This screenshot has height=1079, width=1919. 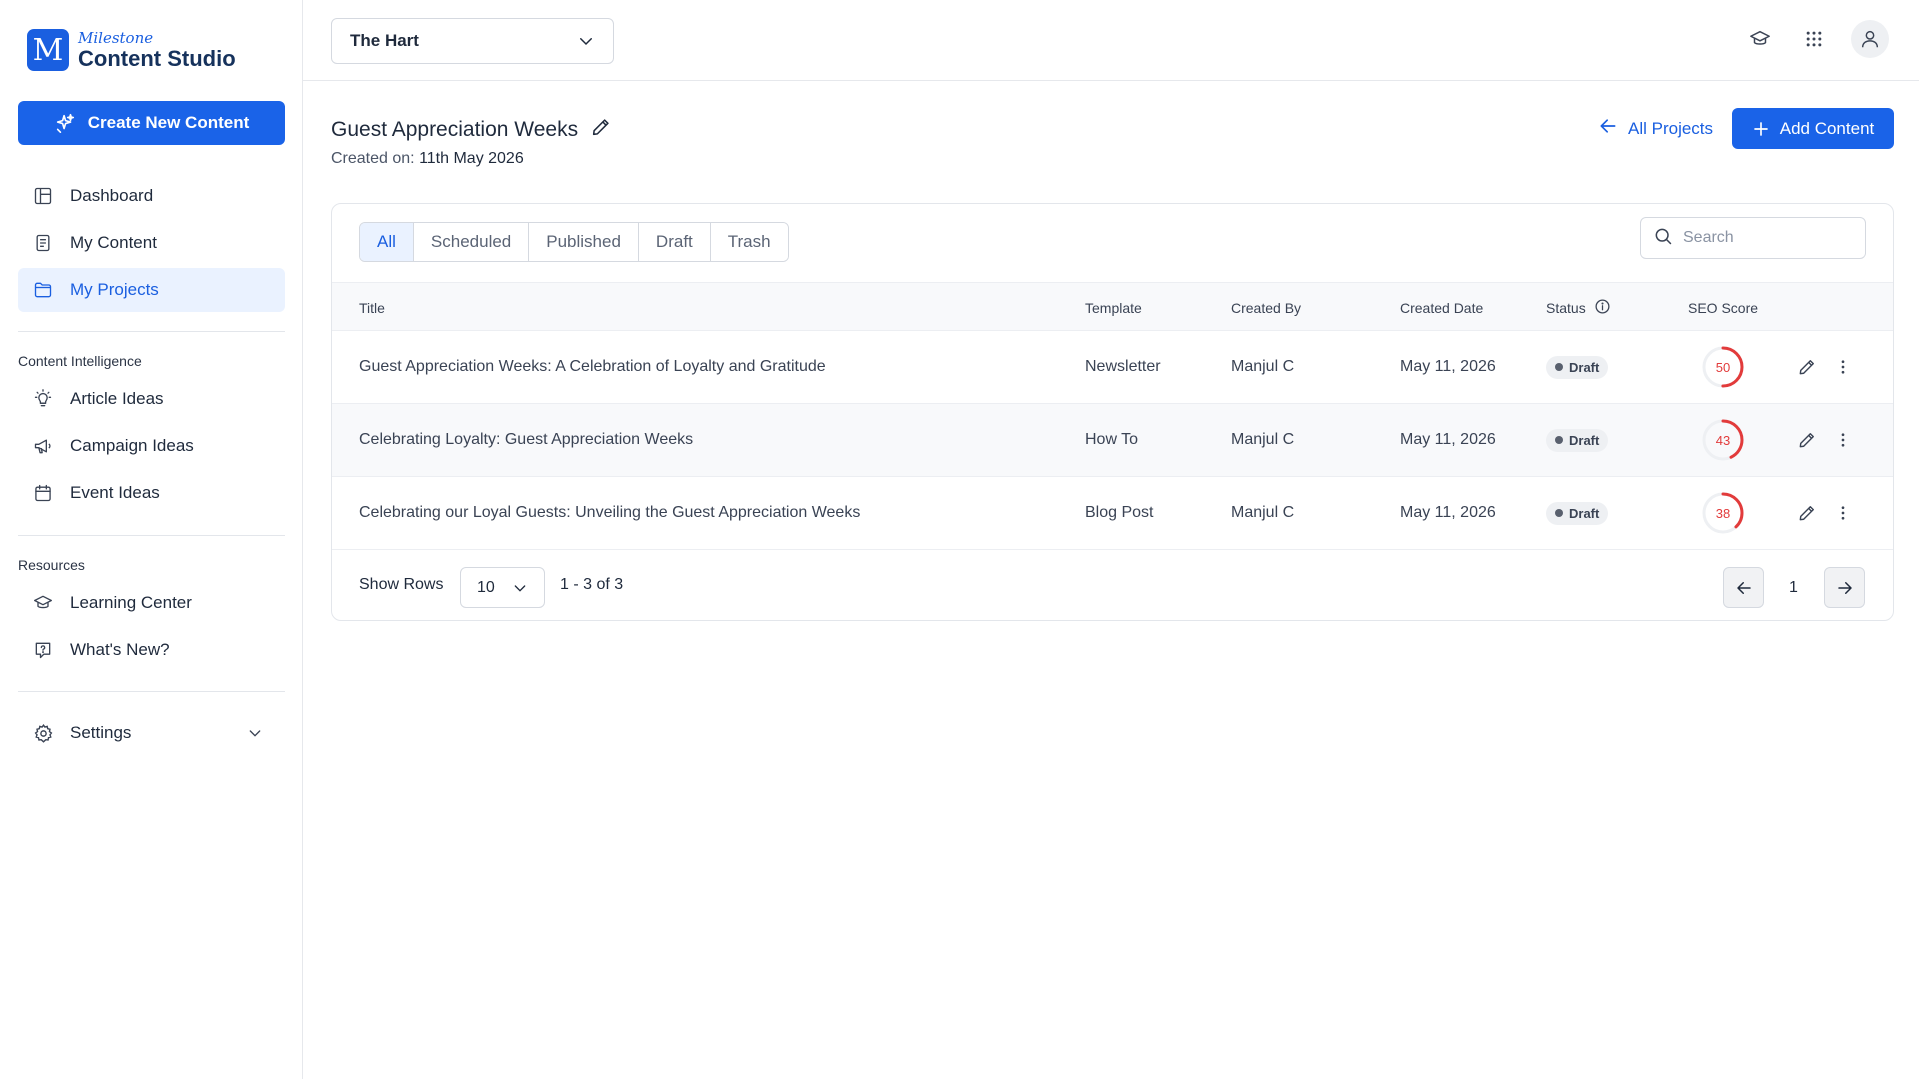 What do you see at coordinates (1743, 587) in the screenshot?
I see `prev-page-button` at bounding box center [1743, 587].